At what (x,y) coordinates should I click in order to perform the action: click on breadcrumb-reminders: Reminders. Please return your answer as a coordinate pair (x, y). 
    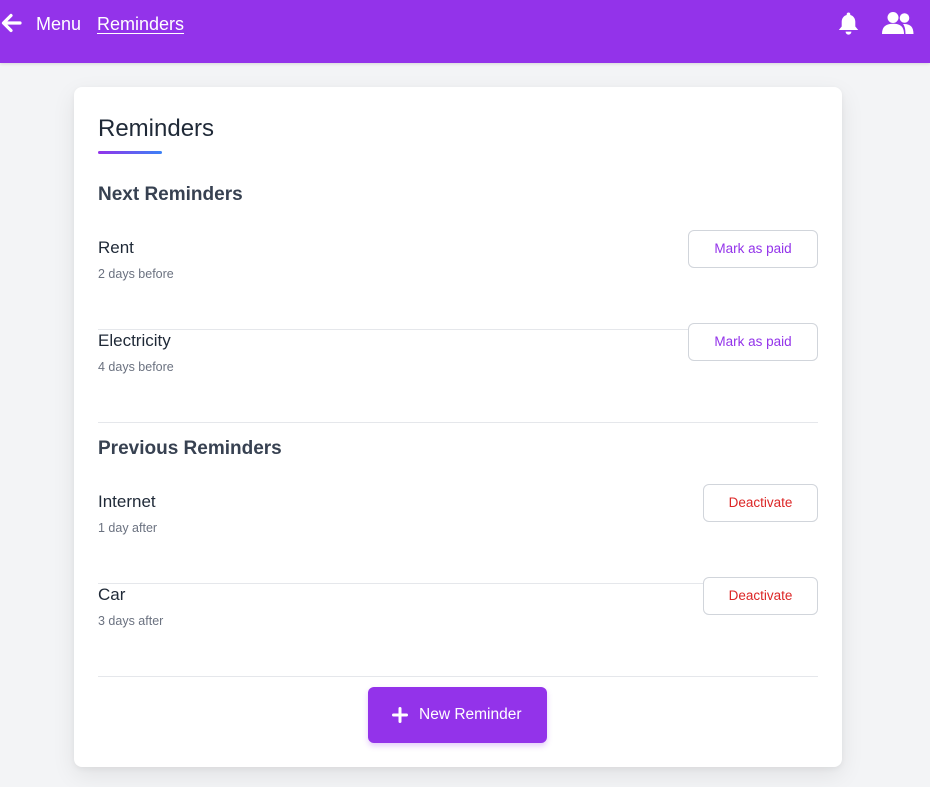
    Looking at the image, I should click on (140, 24).